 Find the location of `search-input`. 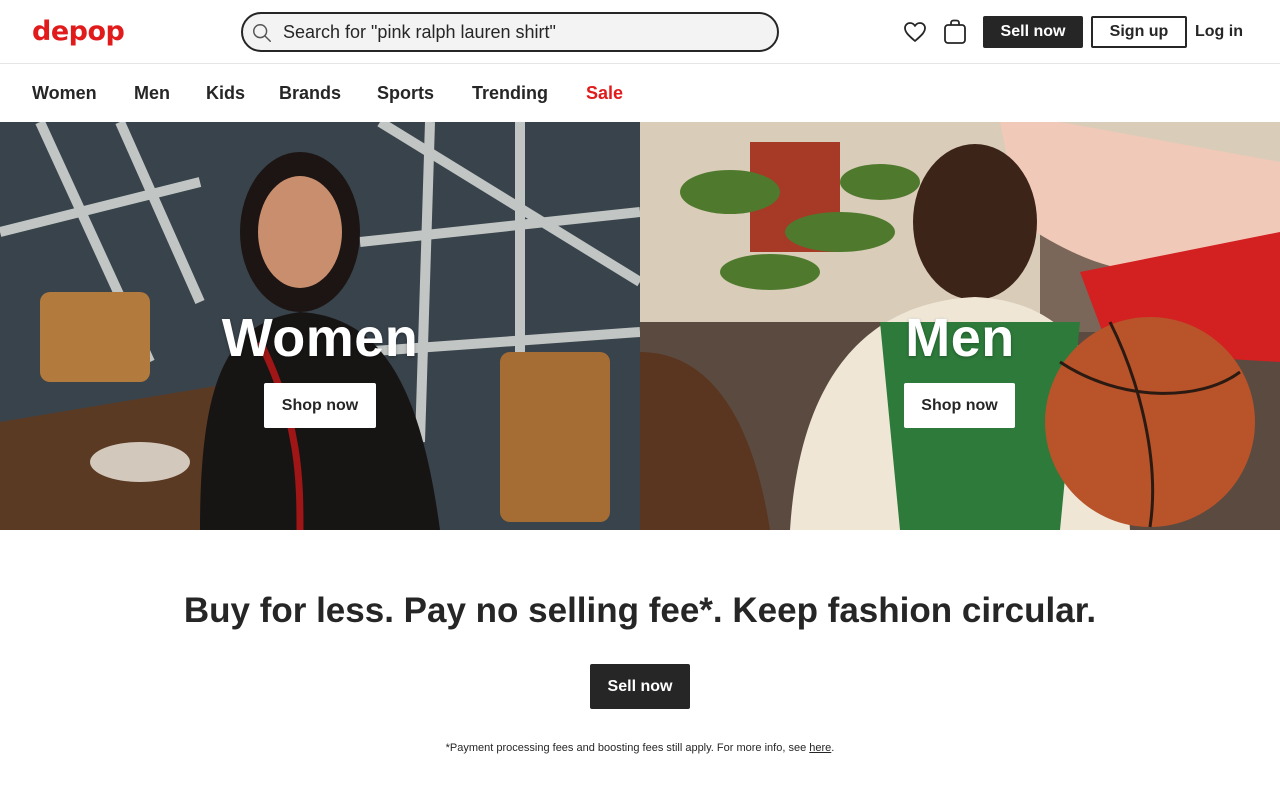

search-input is located at coordinates (523, 32).